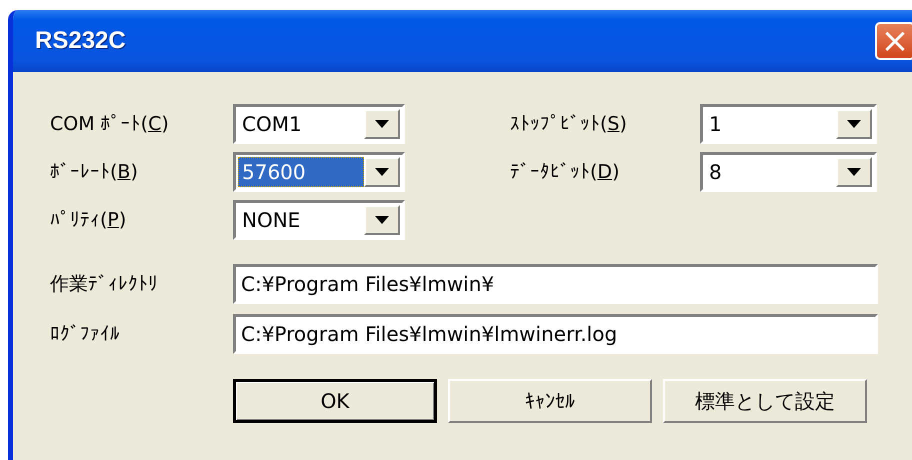 This screenshot has height=460, width=912. What do you see at coordinates (555, 334) in the screenshot?
I see `input-field: C:¥Program Files¥lmwin¥lmwinerr.log` at bounding box center [555, 334].